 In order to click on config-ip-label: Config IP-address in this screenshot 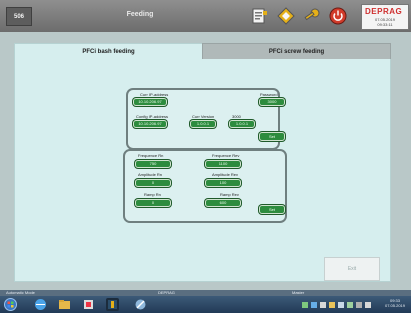, I will do `click(152, 116)`.